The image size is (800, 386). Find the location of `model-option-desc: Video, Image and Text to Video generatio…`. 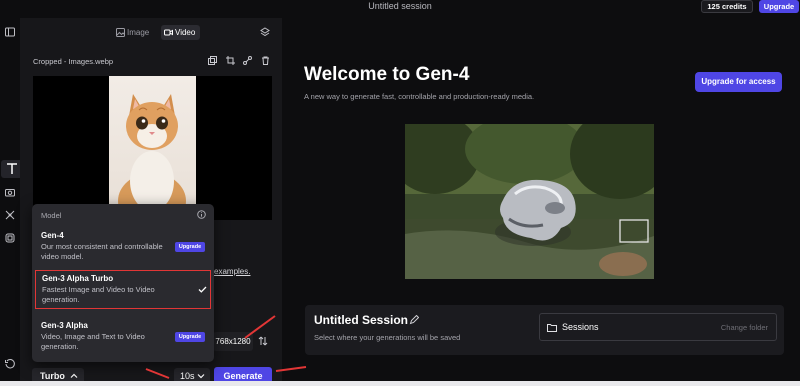

model-option-desc: Video, Image and Text to Video generatio… is located at coordinates (93, 341).